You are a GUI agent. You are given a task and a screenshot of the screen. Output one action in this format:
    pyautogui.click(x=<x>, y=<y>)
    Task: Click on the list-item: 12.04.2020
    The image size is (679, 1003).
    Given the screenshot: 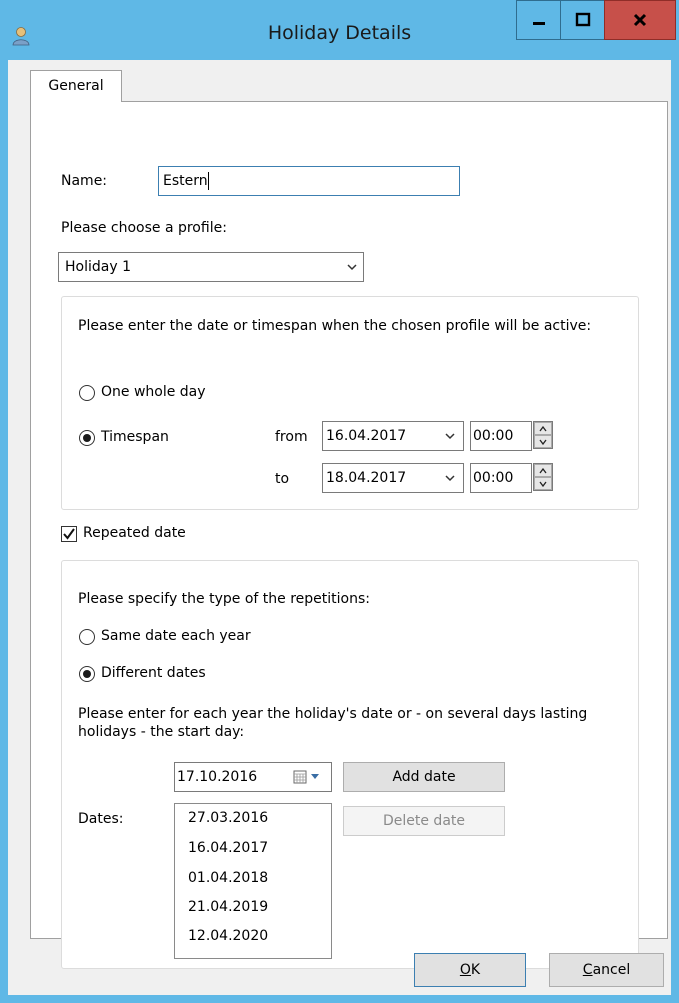 What is the action you would take?
    pyautogui.click(x=228, y=936)
    